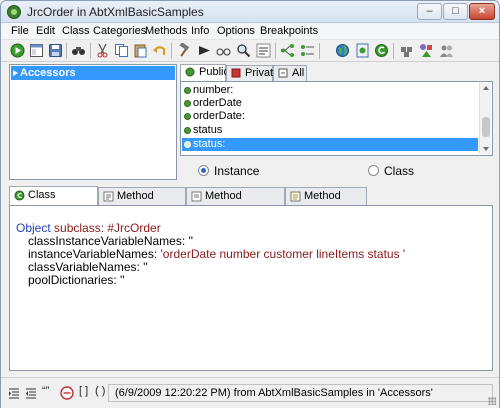  Describe the element at coordinates (203, 170) in the screenshot. I see `instance-radio` at that location.